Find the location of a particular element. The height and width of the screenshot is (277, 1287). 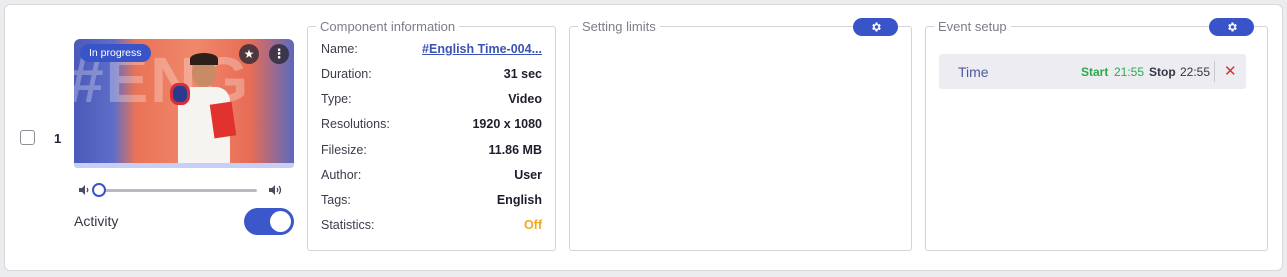

info-key: Tags: is located at coordinates (336, 200).